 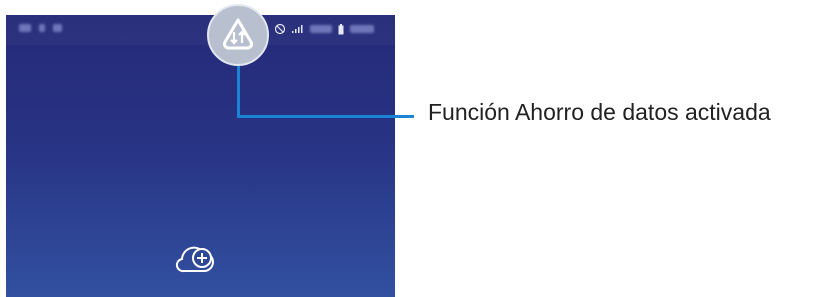 I want to click on block-icon, so click(x=280, y=29).